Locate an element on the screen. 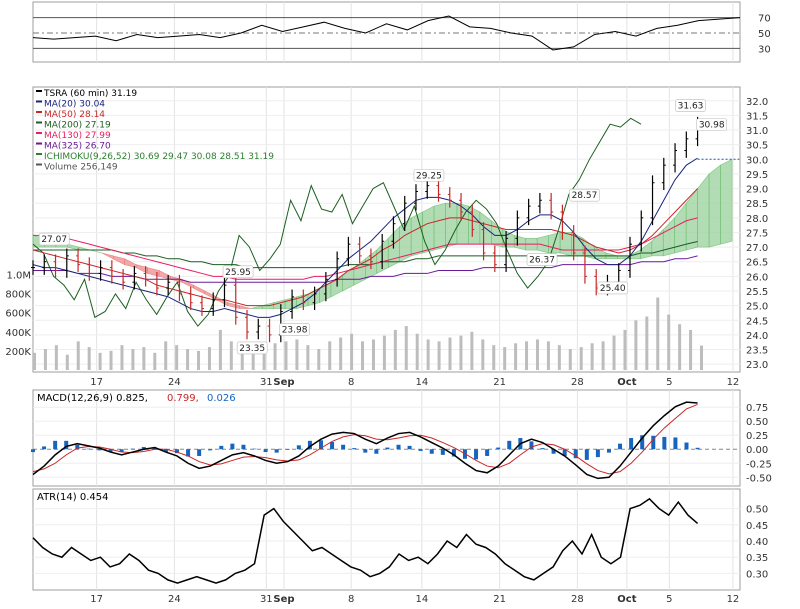 The image size is (800, 609). legend-label: MA(20) 30.04 is located at coordinates (74, 105).